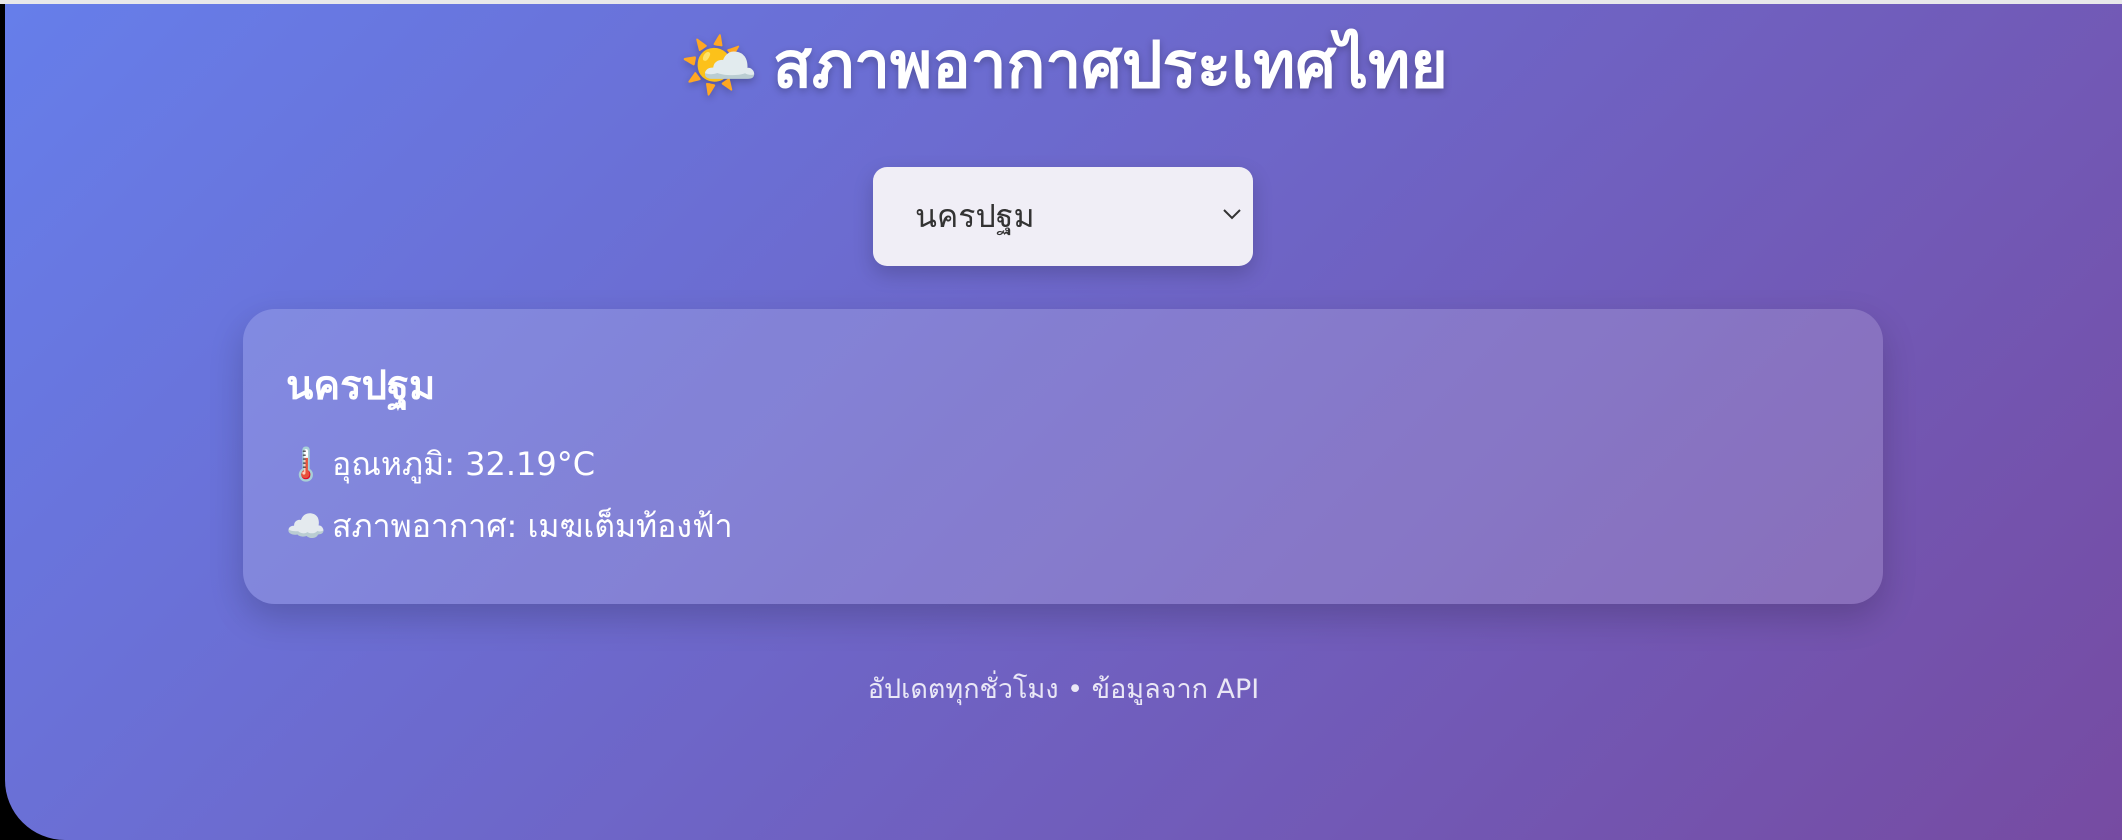 This screenshot has width=2122, height=840. I want to click on condition-row: ☁️ สภาพอากาศ: เมฆเต็มท้องฟ้า, so click(509, 526).